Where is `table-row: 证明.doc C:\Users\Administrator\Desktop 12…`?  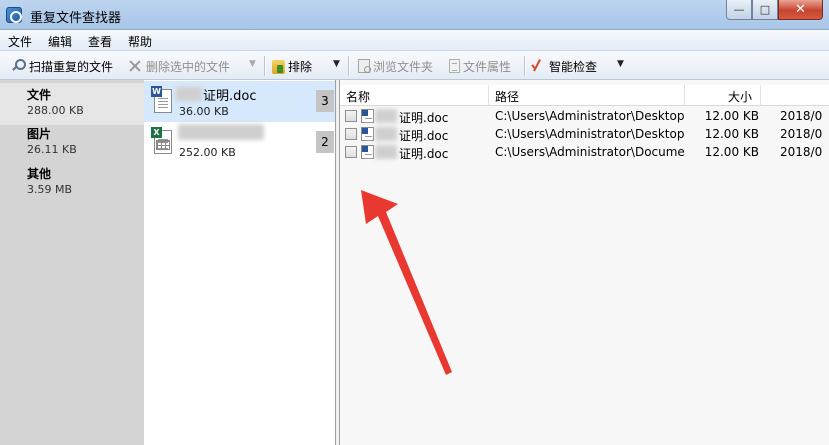 table-row: 证明.doc C:\Users\Administrator\Desktop 12… is located at coordinates (584, 134).